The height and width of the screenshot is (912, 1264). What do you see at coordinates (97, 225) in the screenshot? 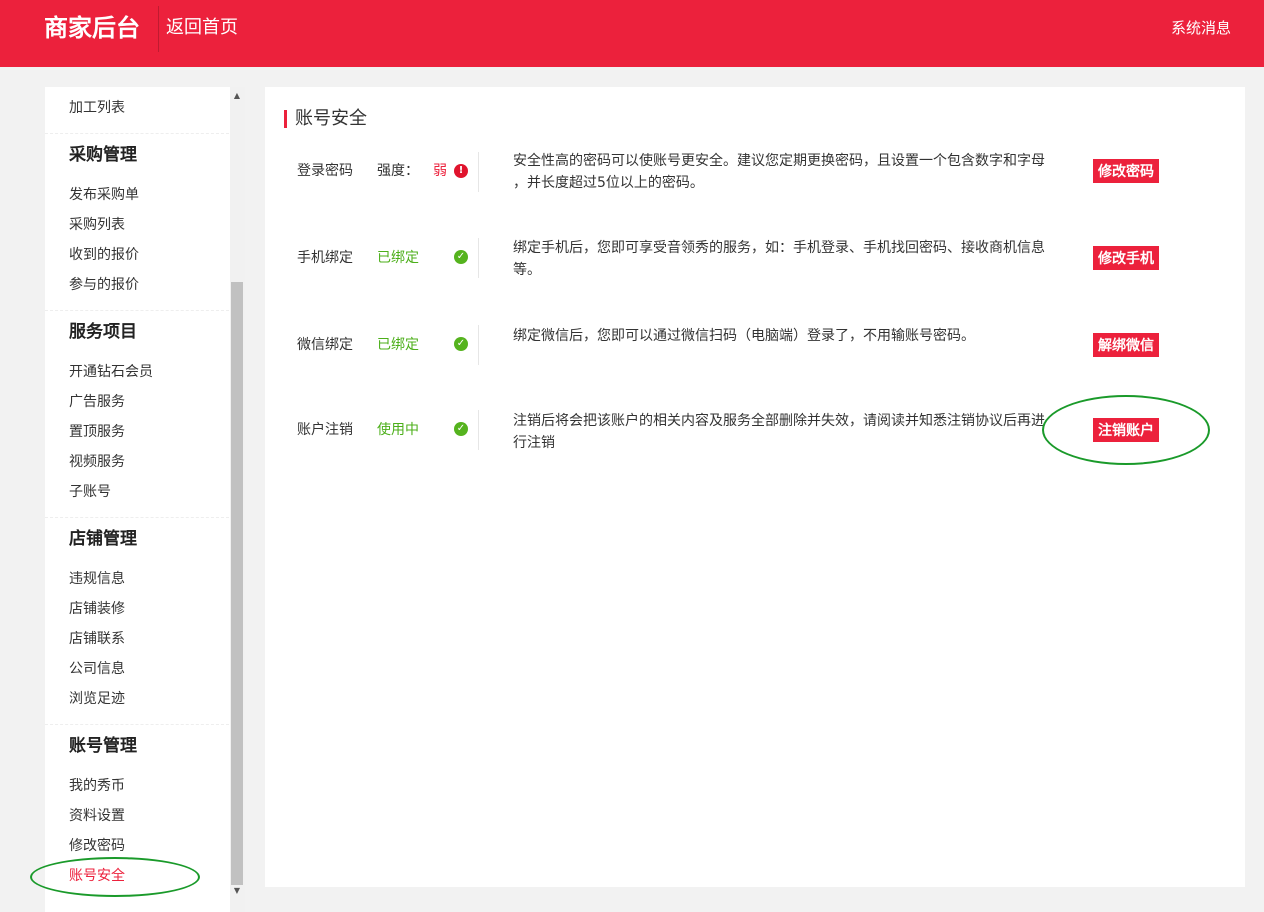
I see `sidebar-item-purchase-list: 采购列表` at bounding box center [97, 225].